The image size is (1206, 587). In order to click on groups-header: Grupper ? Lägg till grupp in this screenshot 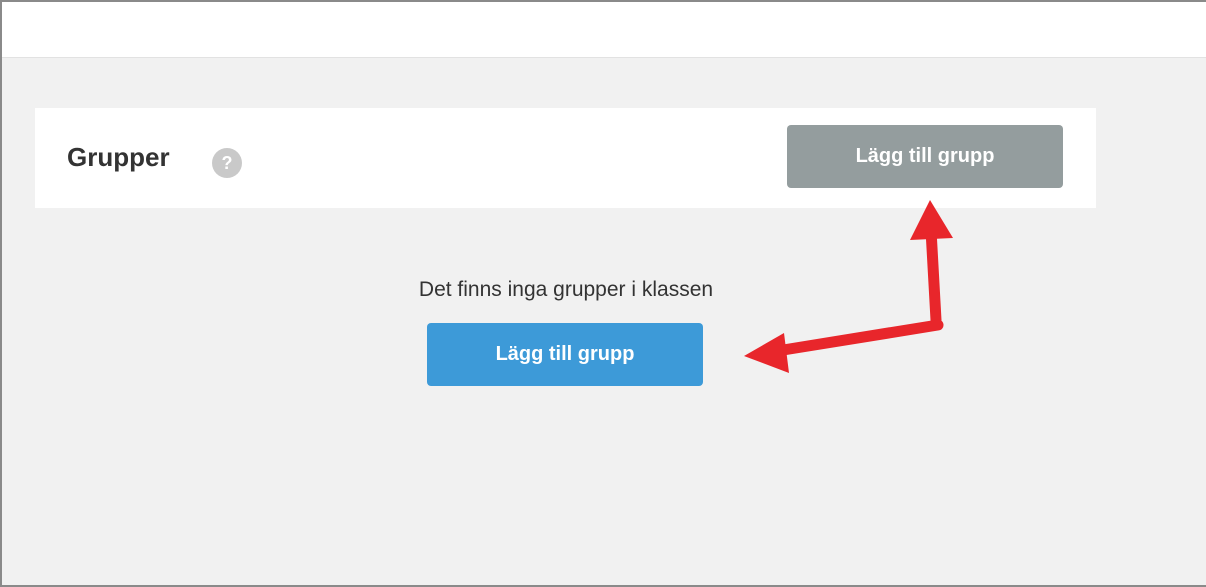, I will do `click(565, 158)`.